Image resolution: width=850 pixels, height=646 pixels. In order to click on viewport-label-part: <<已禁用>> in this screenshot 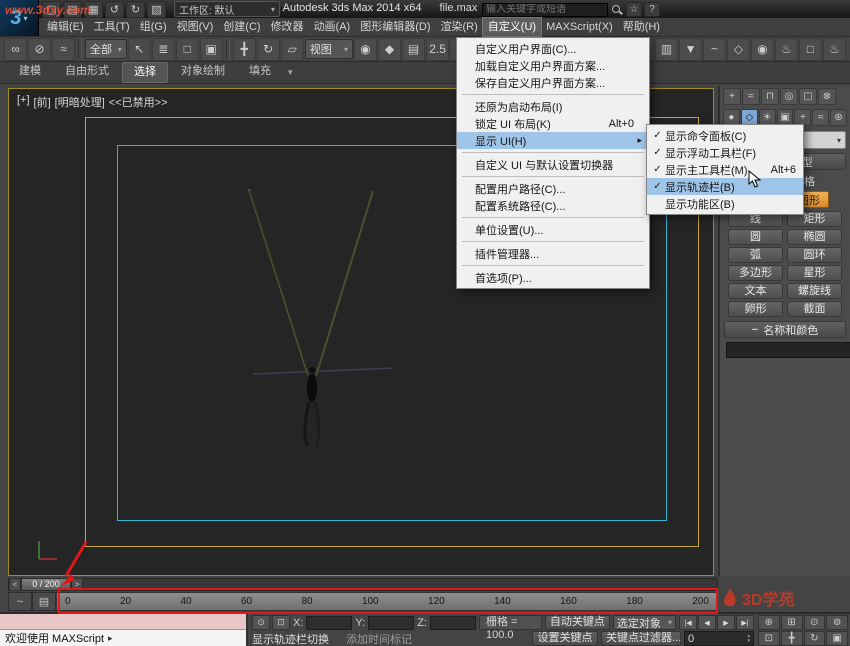, I will do `click(138, 102)`.